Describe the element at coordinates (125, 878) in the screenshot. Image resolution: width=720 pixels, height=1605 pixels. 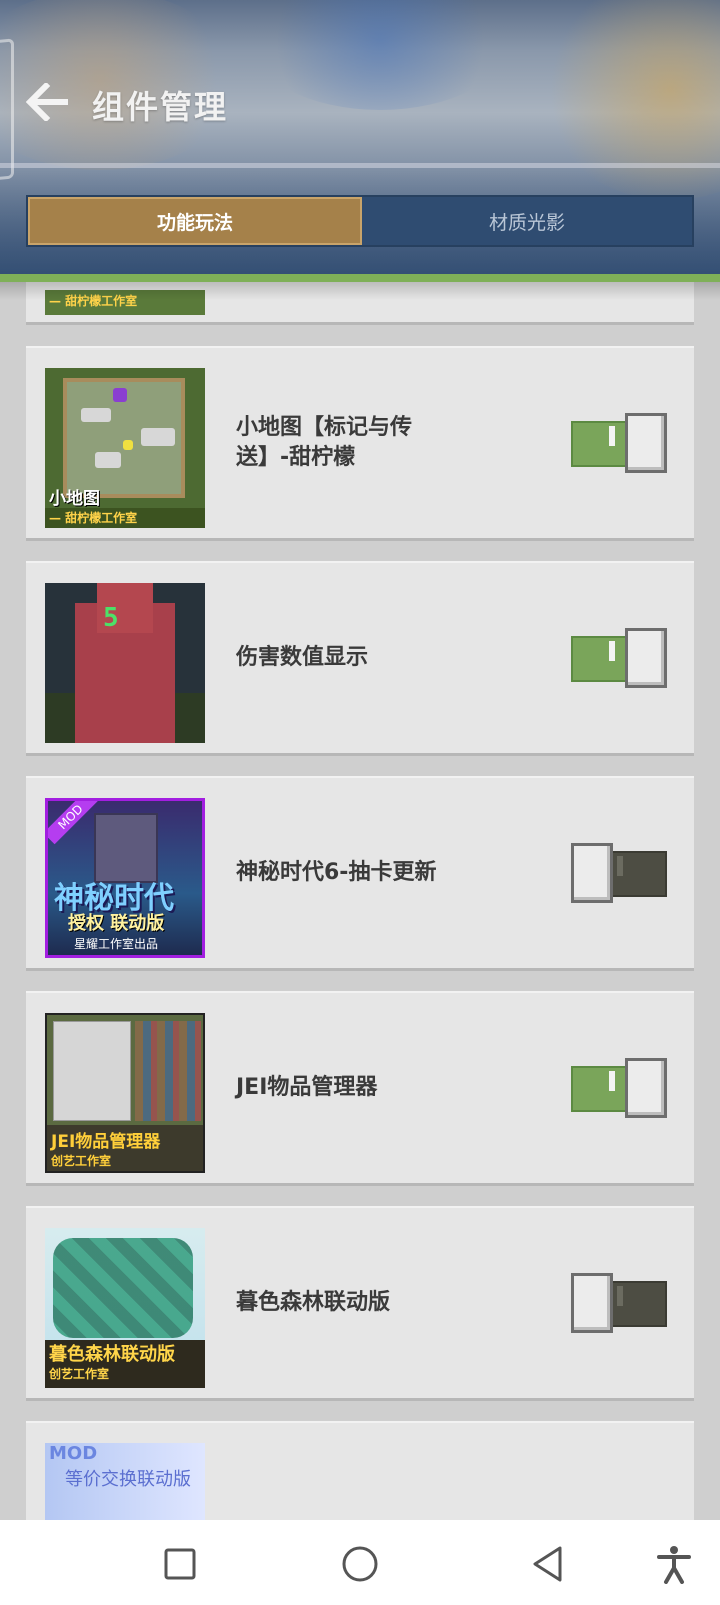
I see `component-thumbnail: MOD 神秘时代 授权 联动版 星耀工作室出品` at that location.